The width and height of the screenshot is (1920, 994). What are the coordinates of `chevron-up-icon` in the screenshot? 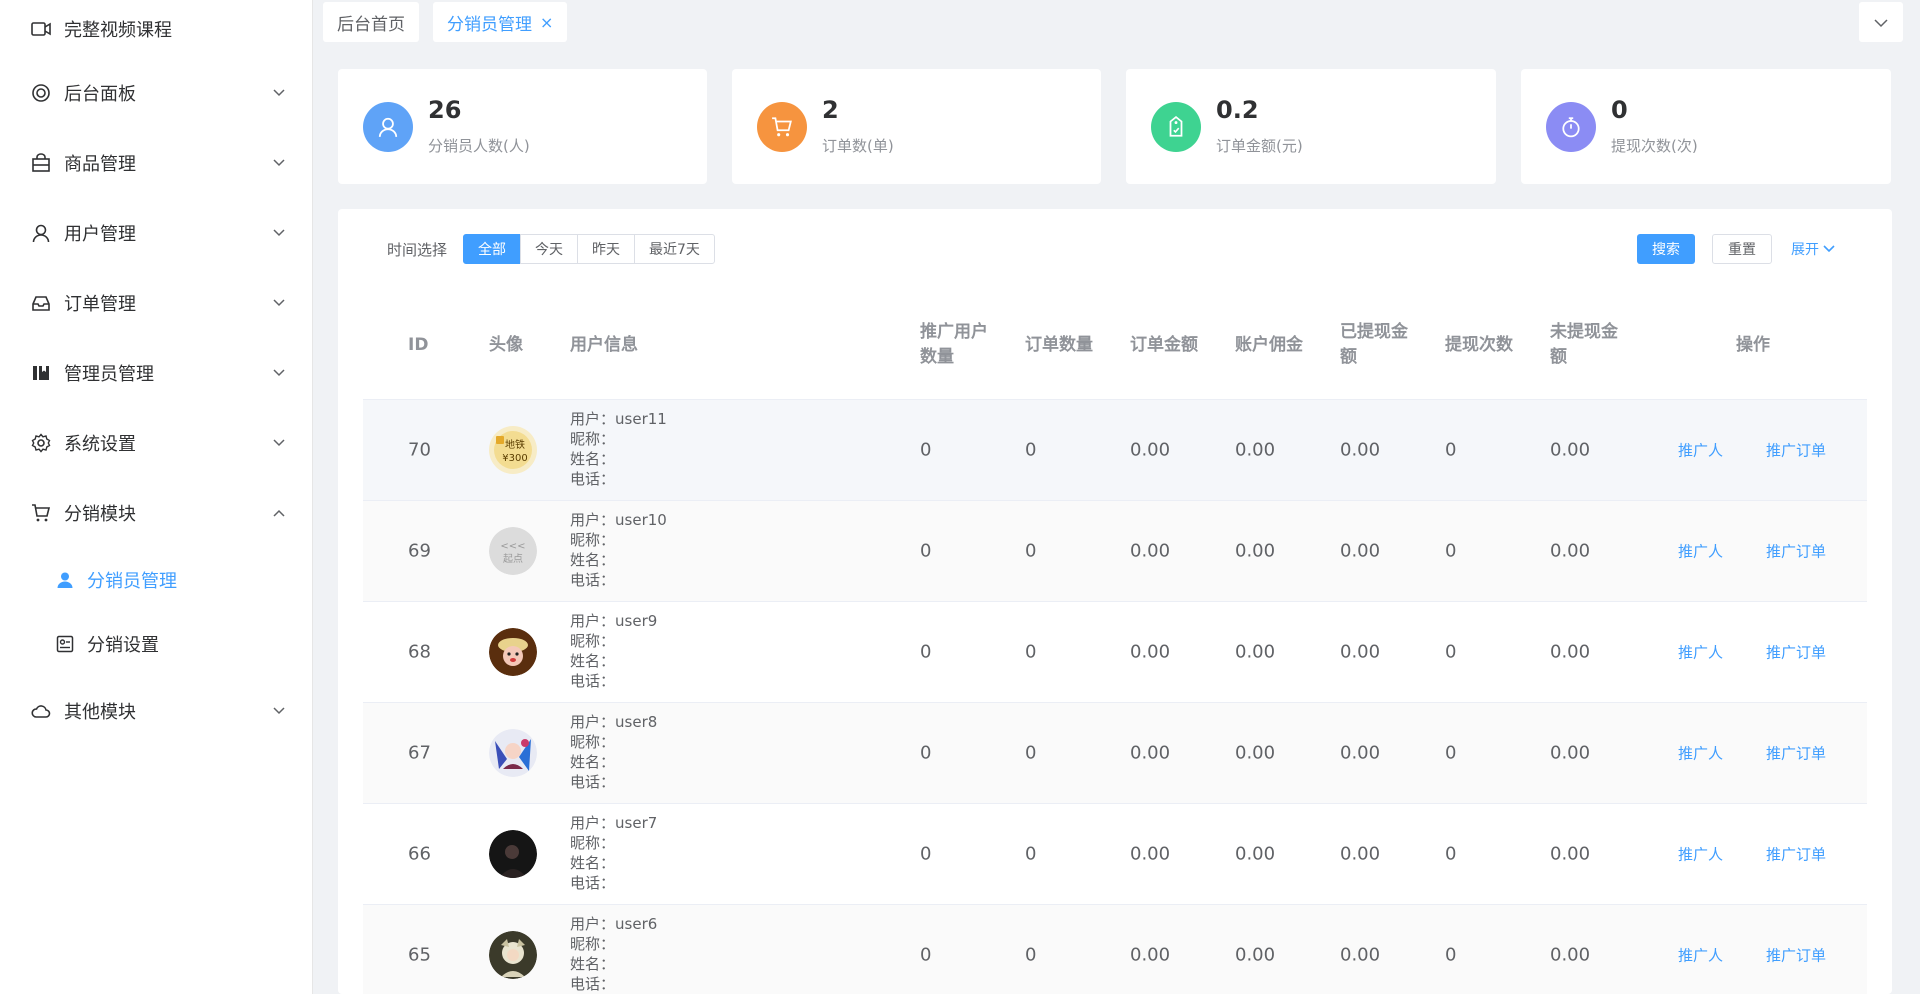 It's located at (279, 513).